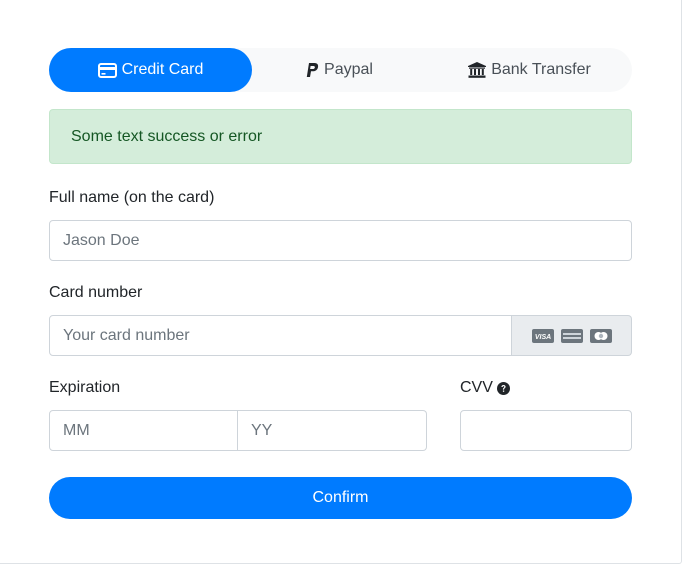 Image resolution: width=685 pixels, height=566 pixels. What do you see at coordinates (280, 335) in the screenshot?
I see `card-number-input` at bounding box center [280, 335].